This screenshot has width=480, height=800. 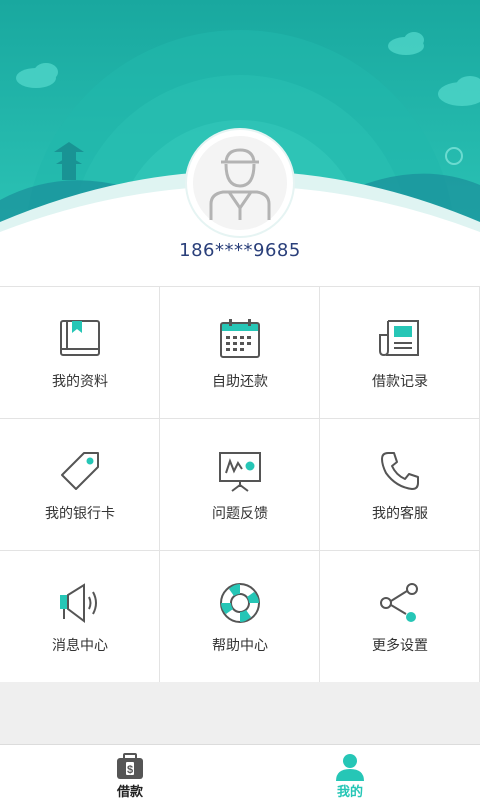 I want to click on tab-mine: 我的, so click(x=350, y=772).